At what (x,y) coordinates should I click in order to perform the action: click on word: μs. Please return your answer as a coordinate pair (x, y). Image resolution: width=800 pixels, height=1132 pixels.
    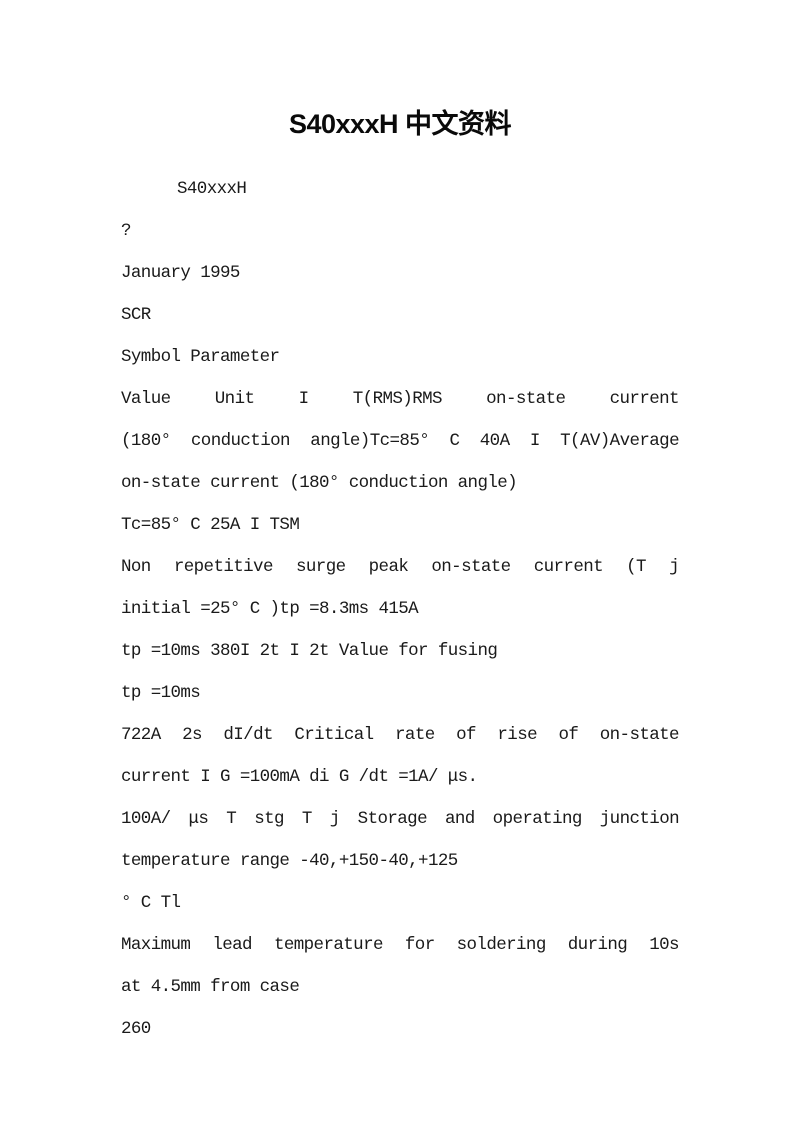
    Looking at the image, I should click on (198, 819).